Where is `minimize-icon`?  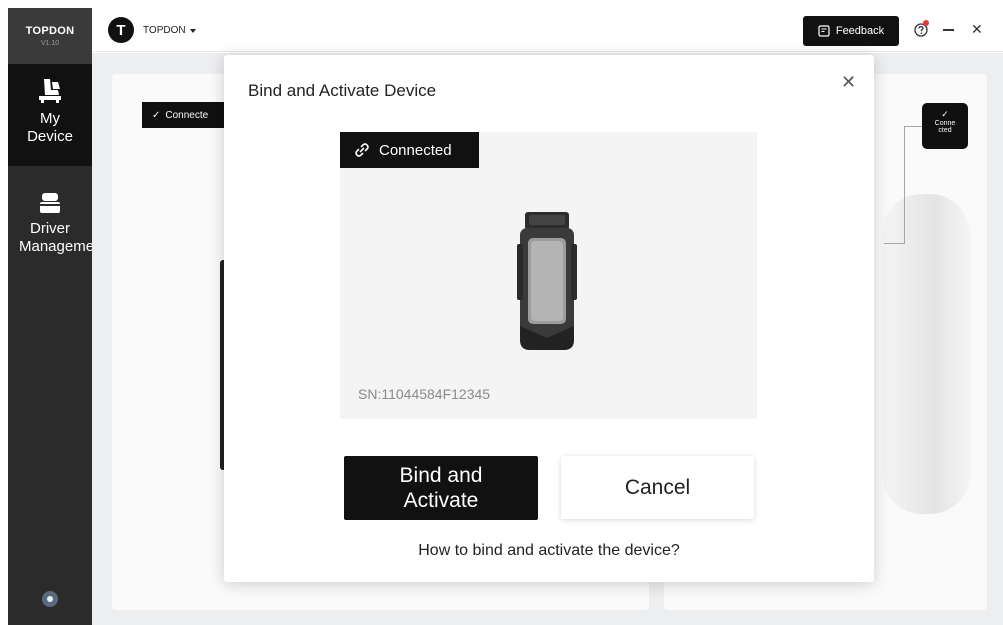
minimize-icon is located at coordinates (948, 30).